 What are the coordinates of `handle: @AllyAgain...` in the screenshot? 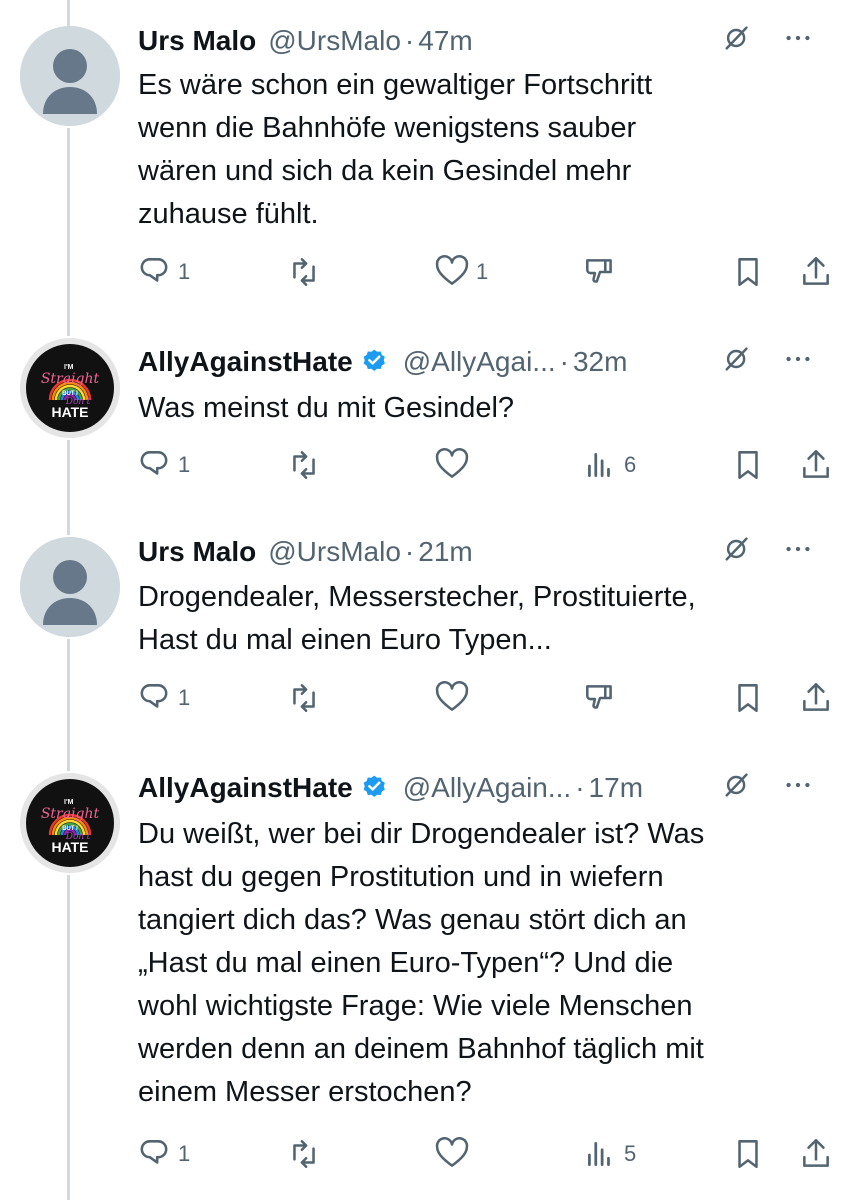 It's located at (487, 788).